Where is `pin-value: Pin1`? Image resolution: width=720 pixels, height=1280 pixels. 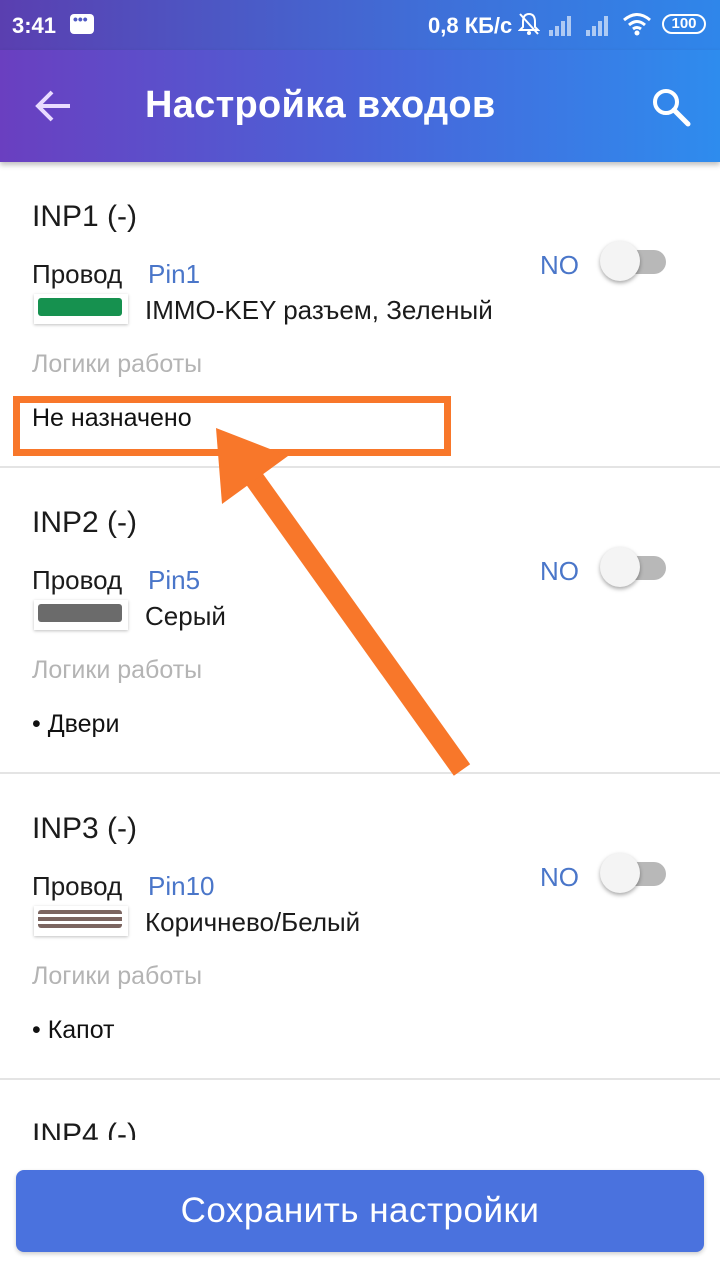
pin-value: Pin1 is located at coordinates (174, 274).